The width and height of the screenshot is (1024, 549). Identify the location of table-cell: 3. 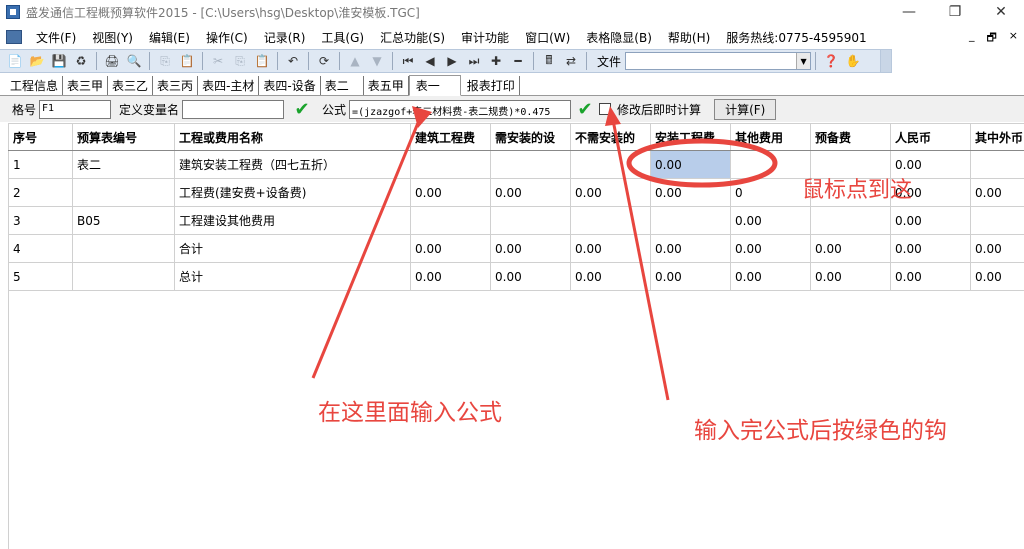
(40, 220).